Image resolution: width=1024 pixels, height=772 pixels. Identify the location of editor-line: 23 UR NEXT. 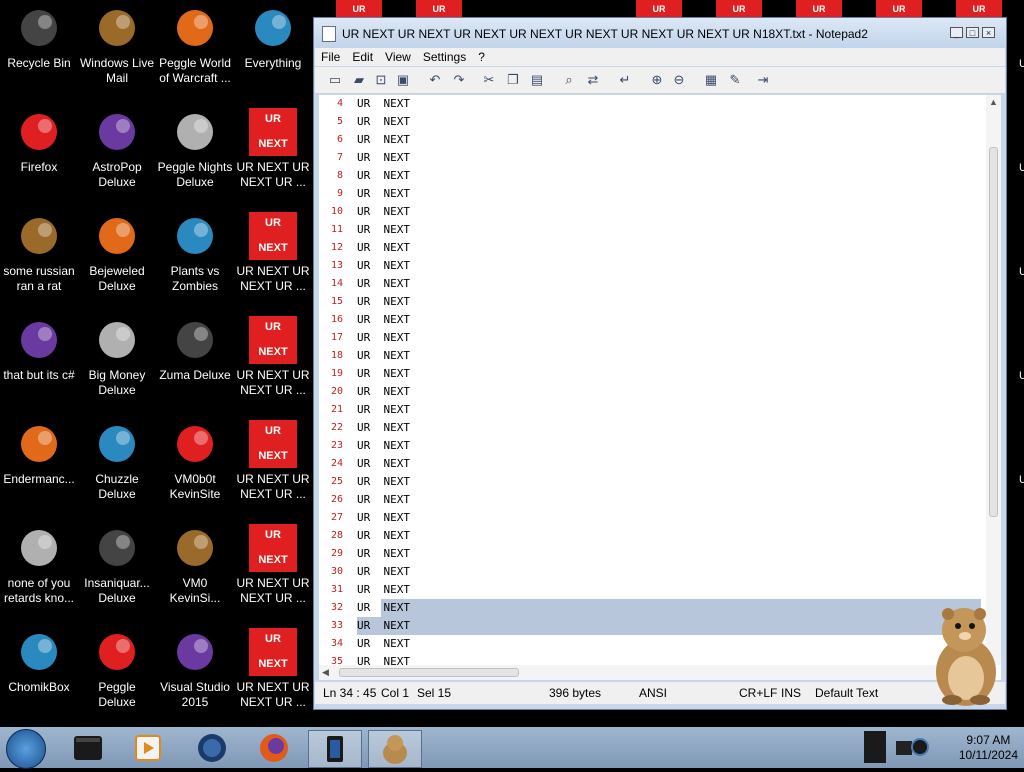
(650, 446).